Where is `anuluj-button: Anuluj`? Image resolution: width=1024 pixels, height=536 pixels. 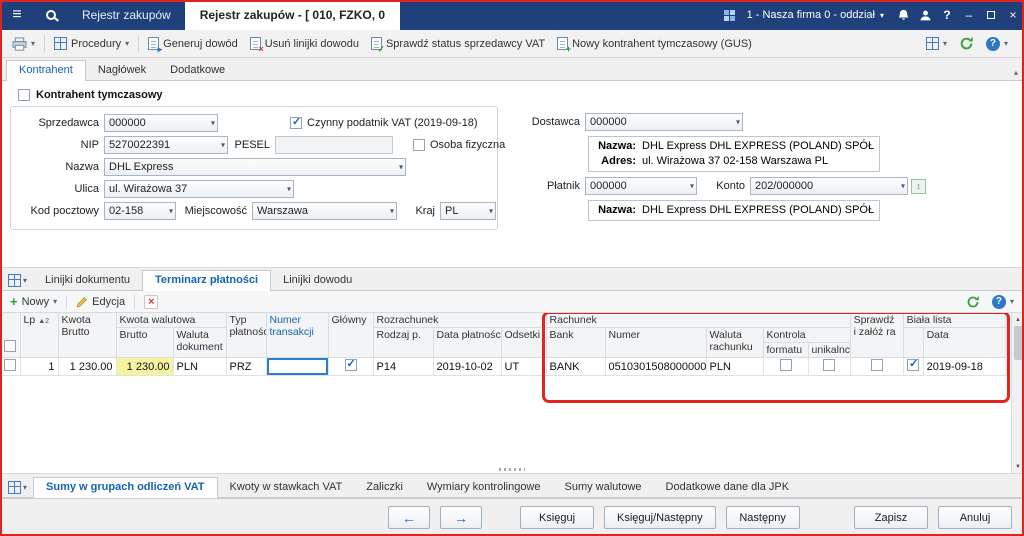 anuluj-button: Anuluj is located at coordinates (975, 517).